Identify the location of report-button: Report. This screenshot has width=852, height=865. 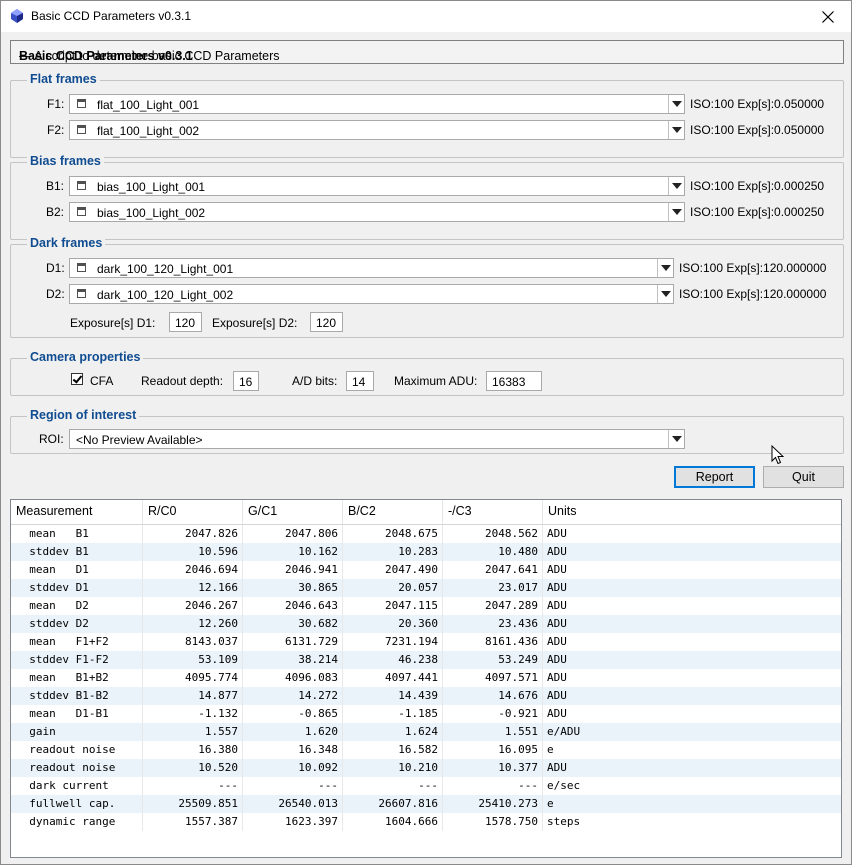
(714, 477).